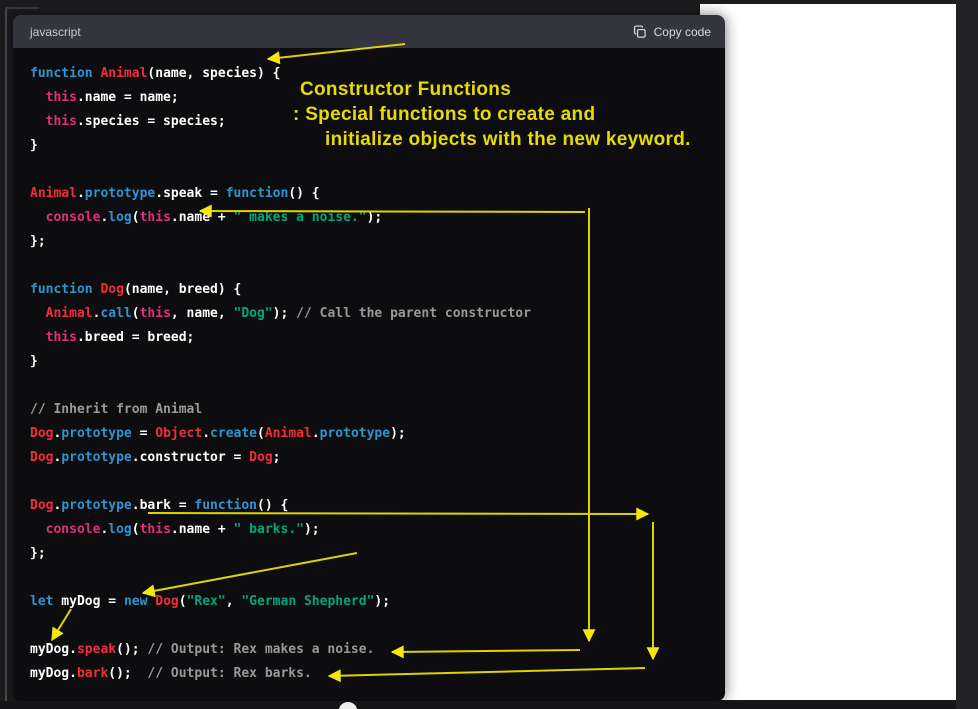  What do you see at coordinates (55, 31) in the screenshot?
I see `code-language-label: javascript` at bounding box center [55, 31].